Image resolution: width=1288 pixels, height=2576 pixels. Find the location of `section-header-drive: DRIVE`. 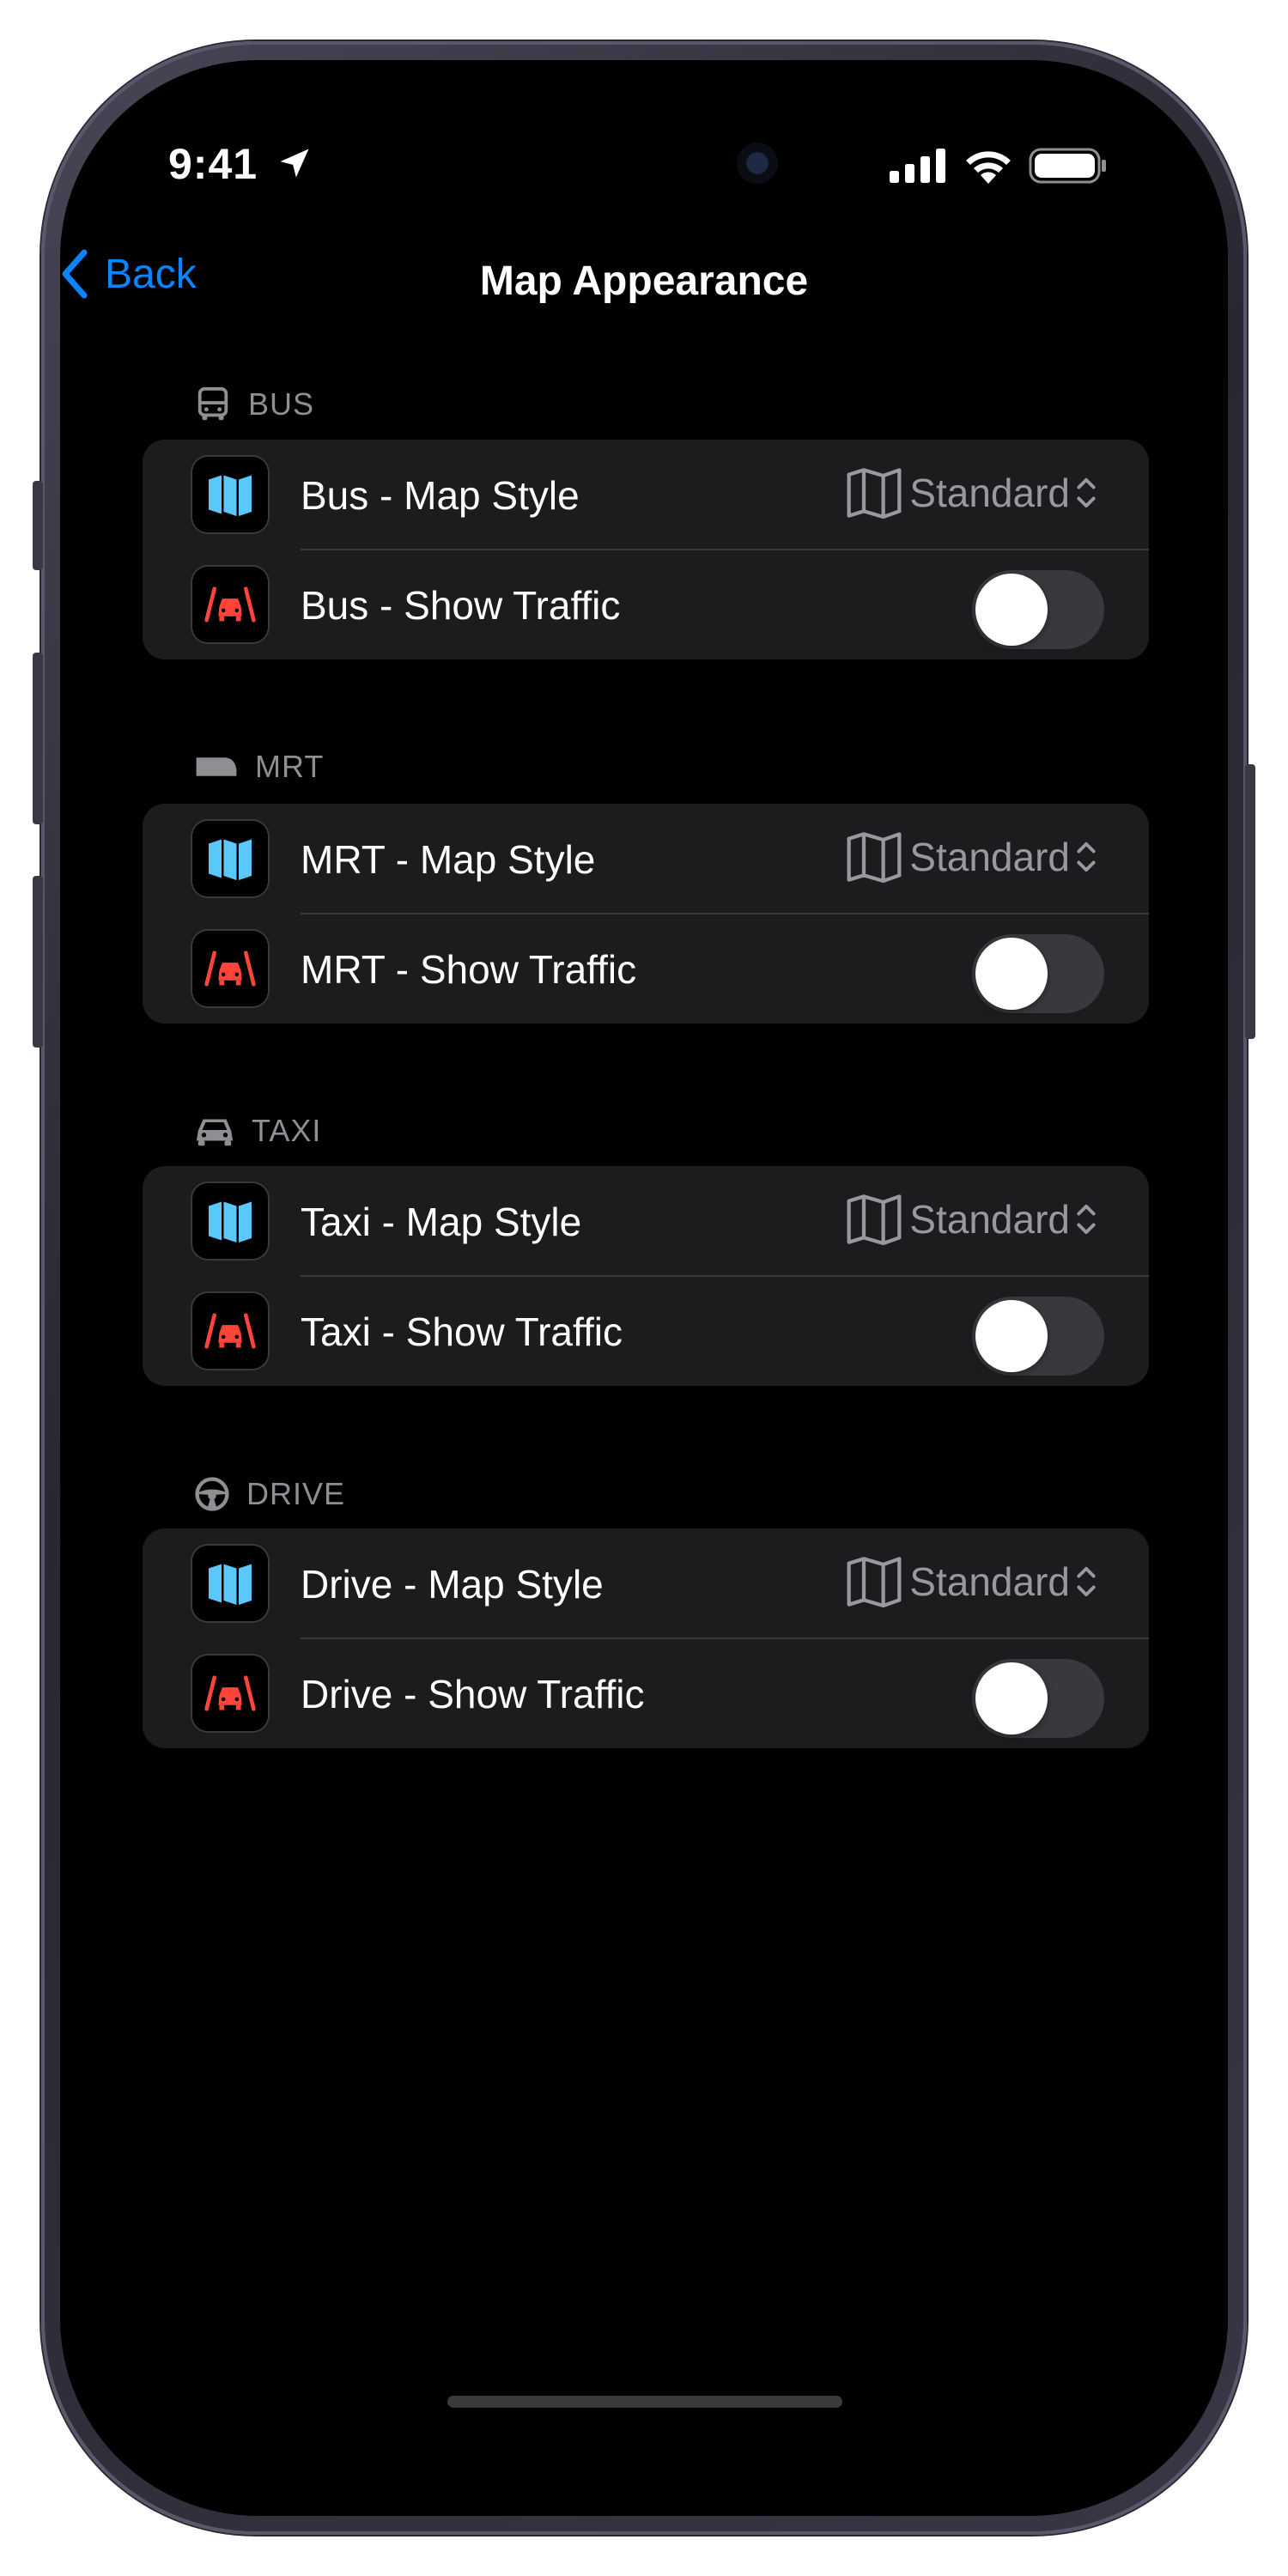

section-header-drive: DRIVE is located at coordinates (269, 1494).